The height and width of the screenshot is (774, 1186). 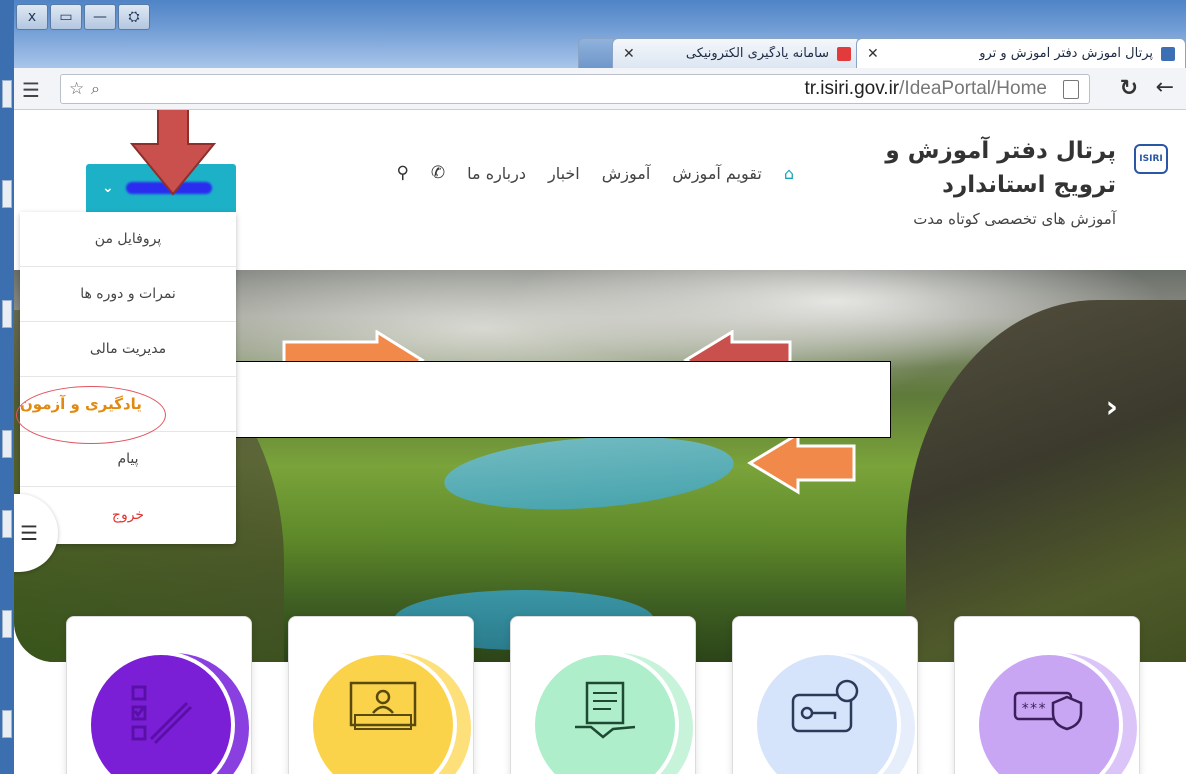 I want to click on chevron-down-icon: ⌄, so click(x=108, y=188).